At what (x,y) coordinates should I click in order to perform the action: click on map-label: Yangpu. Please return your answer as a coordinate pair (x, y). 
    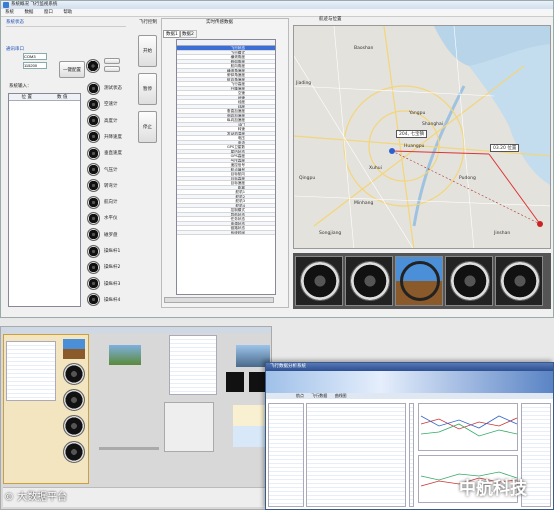
    Looking at the image, I should click on (417, 113).